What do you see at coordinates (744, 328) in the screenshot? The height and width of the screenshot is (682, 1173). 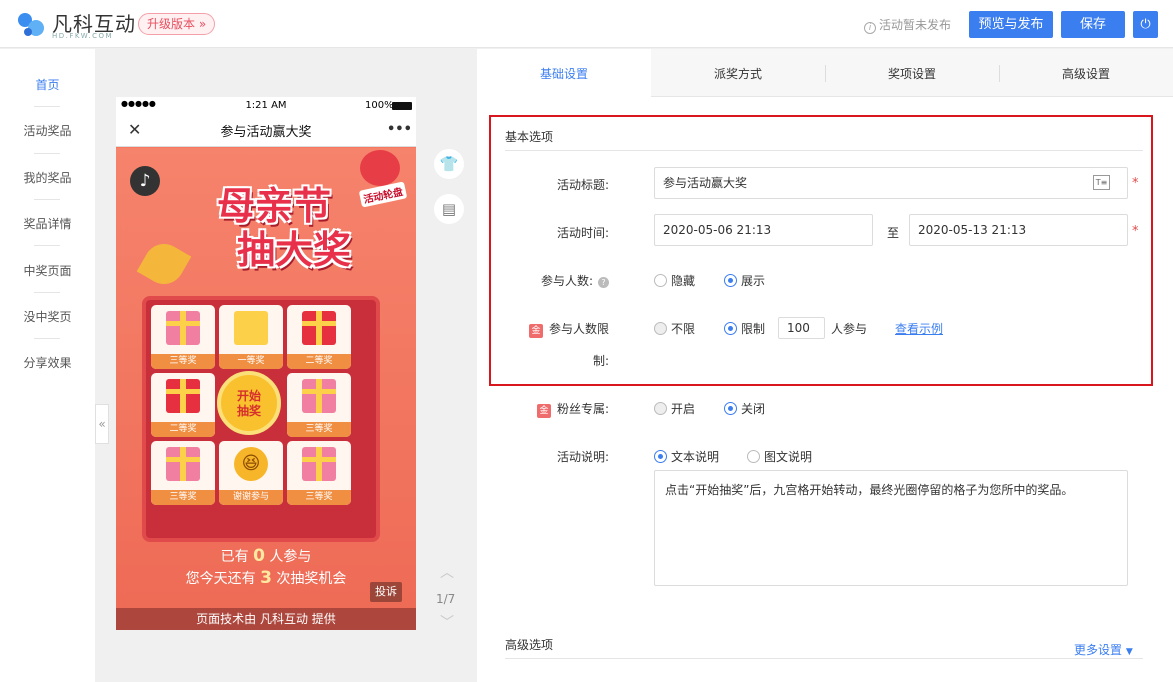 I see `limit-on-radio: 限制` at bounding box center [744, 328].